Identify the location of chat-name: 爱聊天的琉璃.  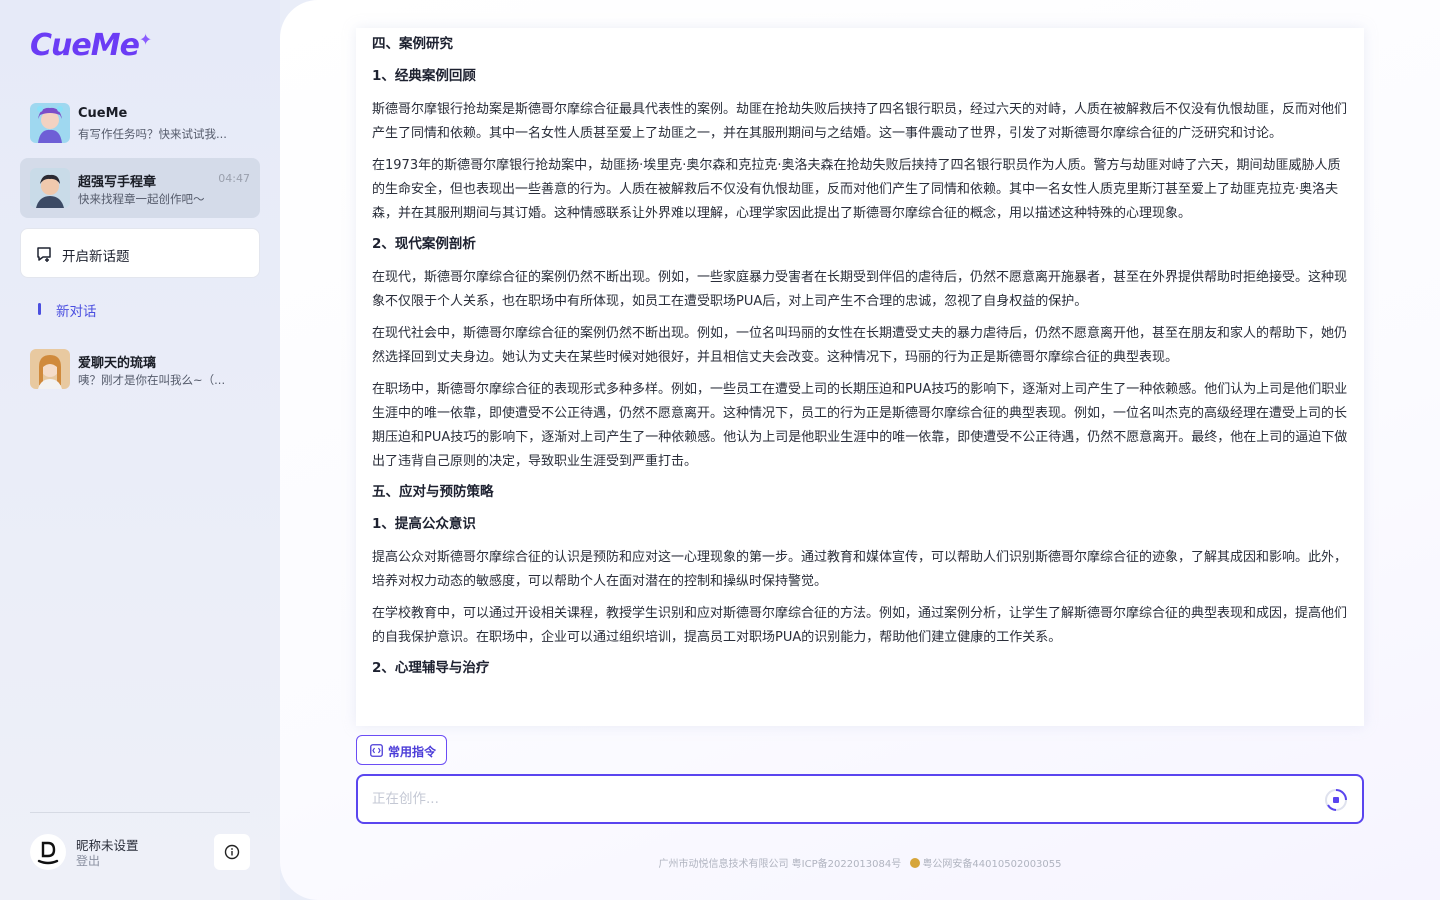
(117, 363).